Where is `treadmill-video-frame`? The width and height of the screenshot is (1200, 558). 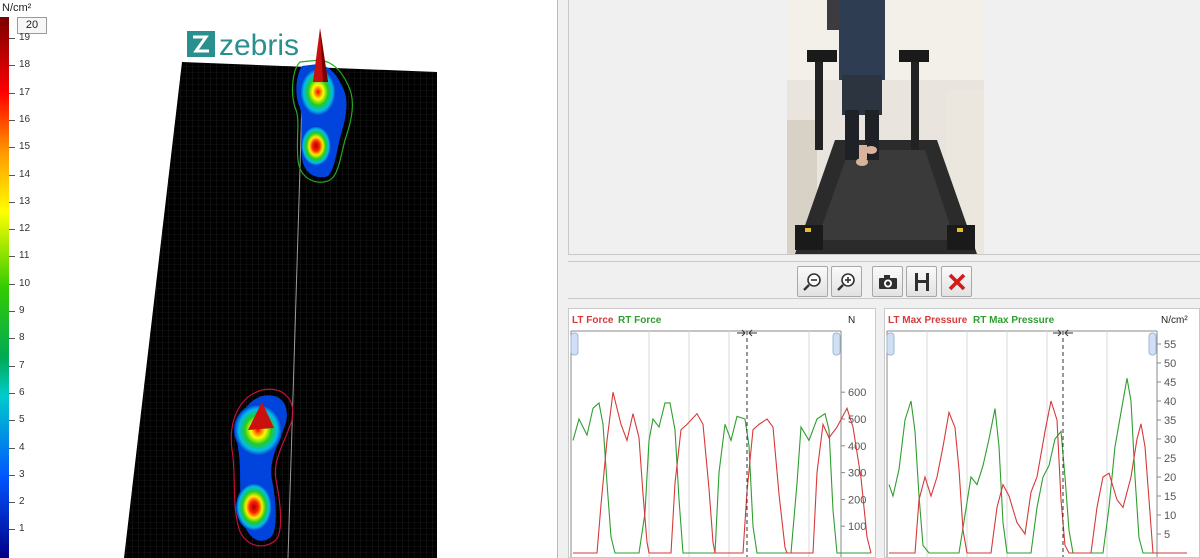
treadmill-video-frame is located at coordinates (885, 127).